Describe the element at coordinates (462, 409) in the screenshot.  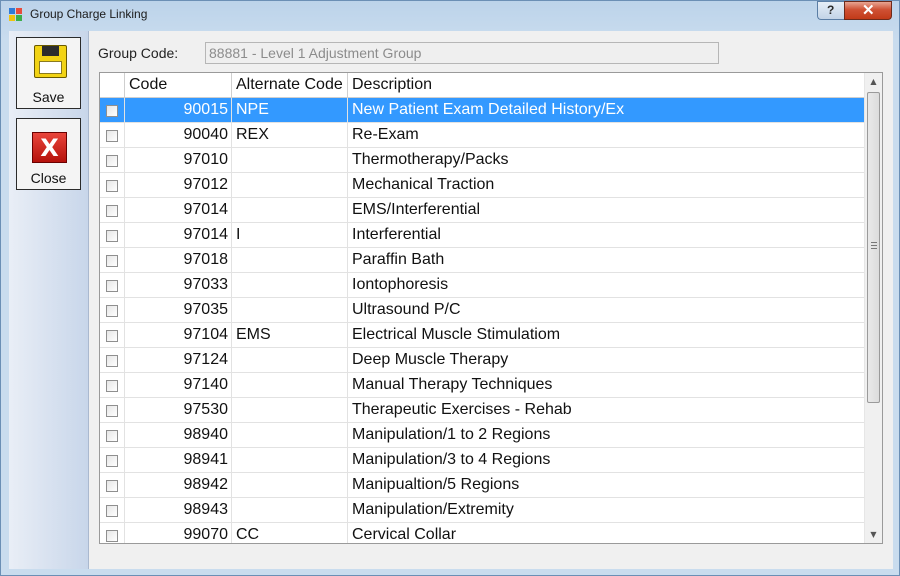
I see `description-cell: Therapeutic Exercises - Rehab` at that location.